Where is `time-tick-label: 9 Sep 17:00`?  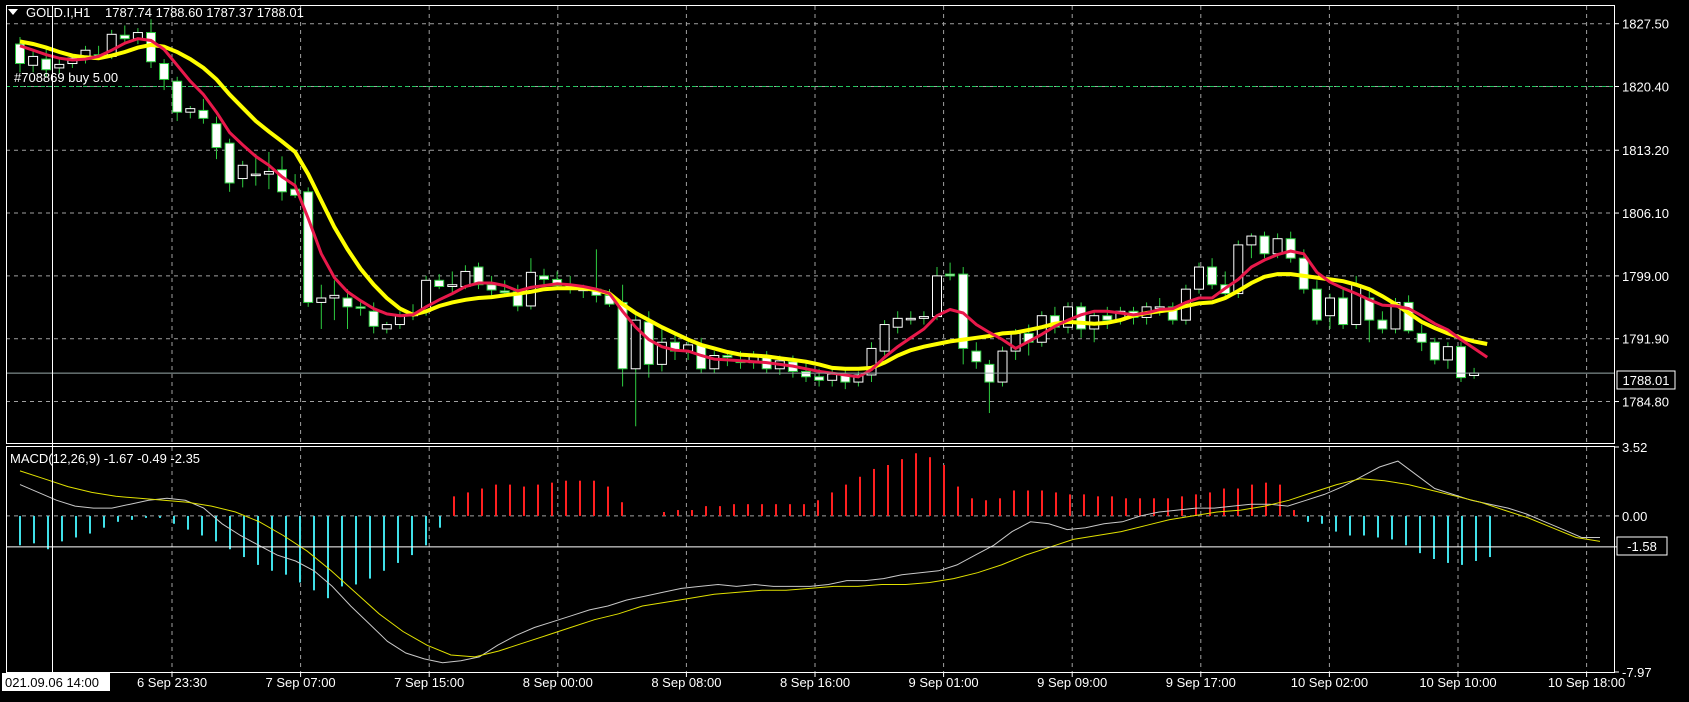
time-tick-label: 9 Sep 17:00 is located at coordinates (1201, 682).